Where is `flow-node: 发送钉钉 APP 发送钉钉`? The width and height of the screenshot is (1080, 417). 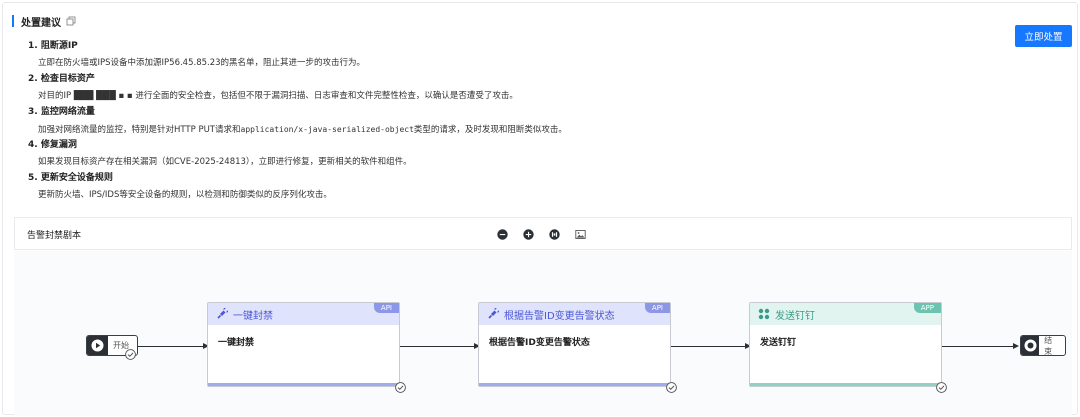
flow-node: 发送钉钉 APP 发送钉钉 is located at coordinates (845, 344).